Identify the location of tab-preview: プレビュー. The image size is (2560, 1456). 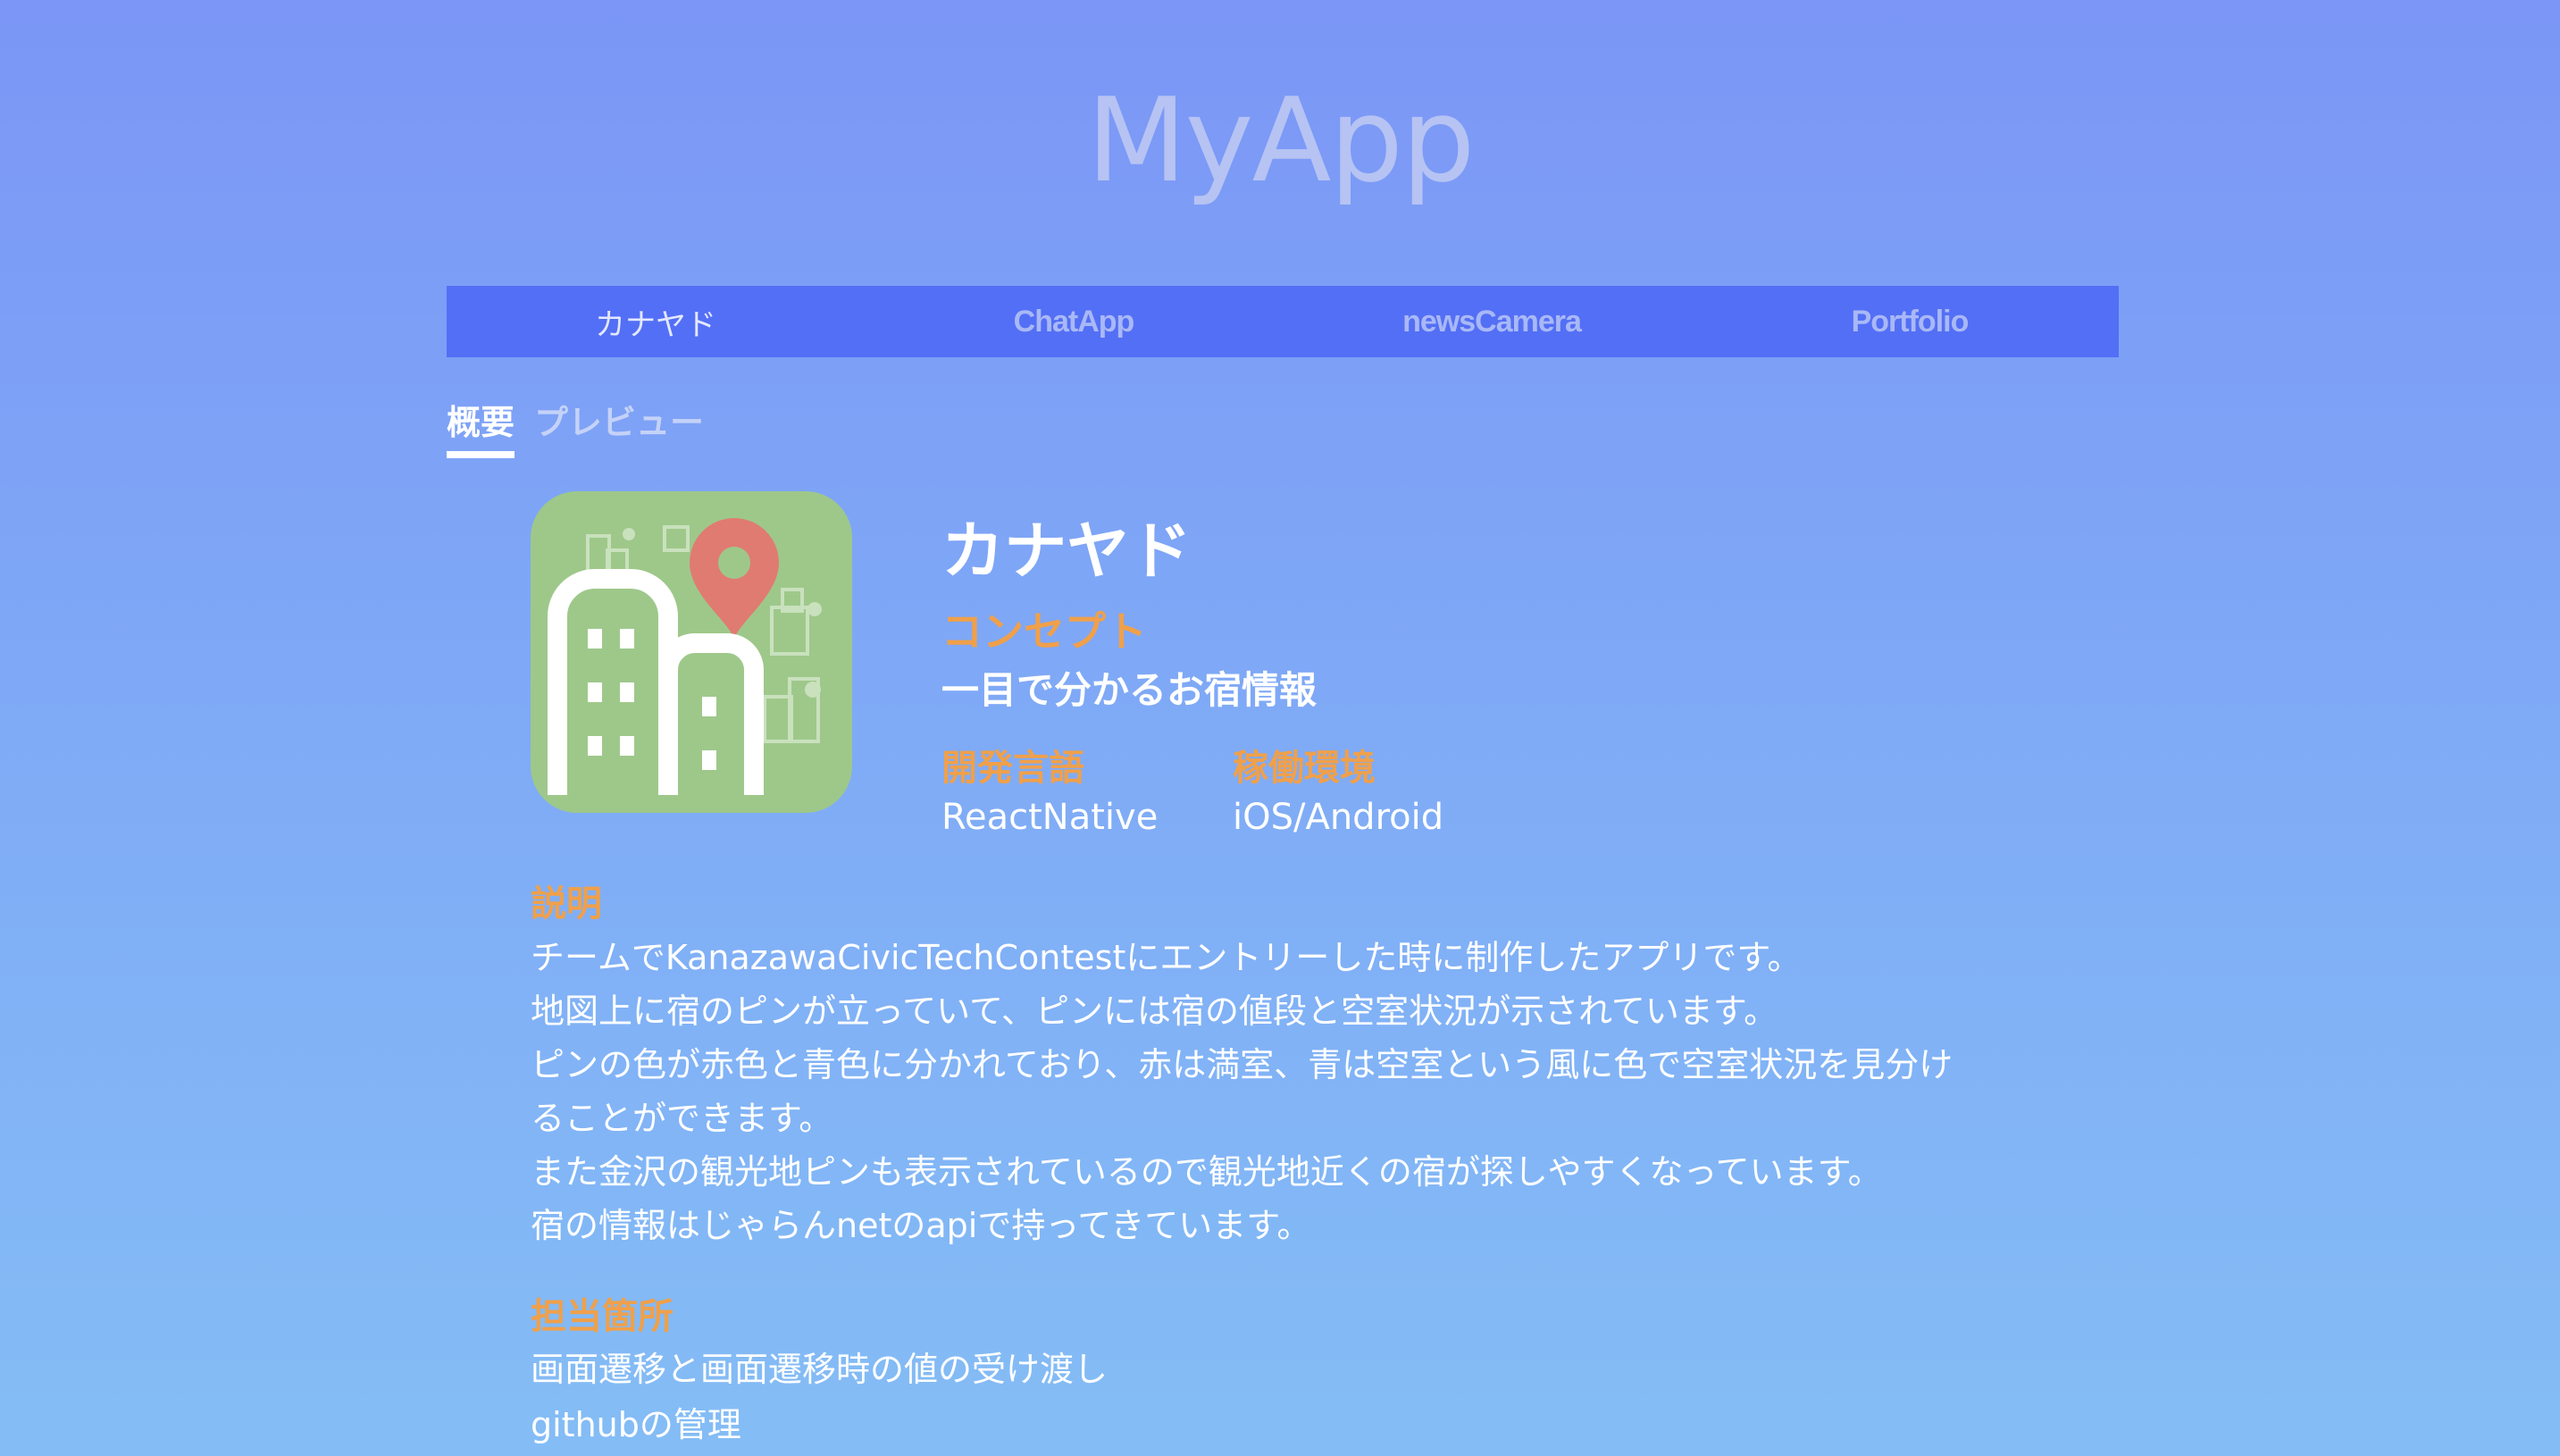
(619, 426).